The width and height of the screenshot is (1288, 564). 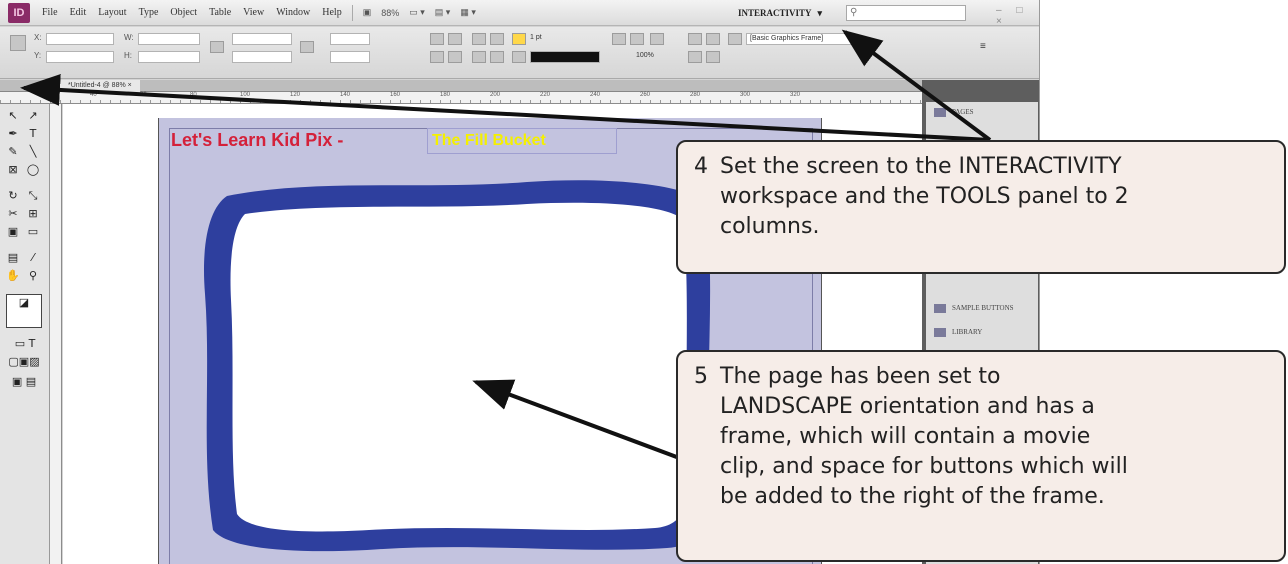 What do you see at coordinates (645, 55) in the screenshot?
I see `opacity-value: 100%` at bounding box center [645, 55].